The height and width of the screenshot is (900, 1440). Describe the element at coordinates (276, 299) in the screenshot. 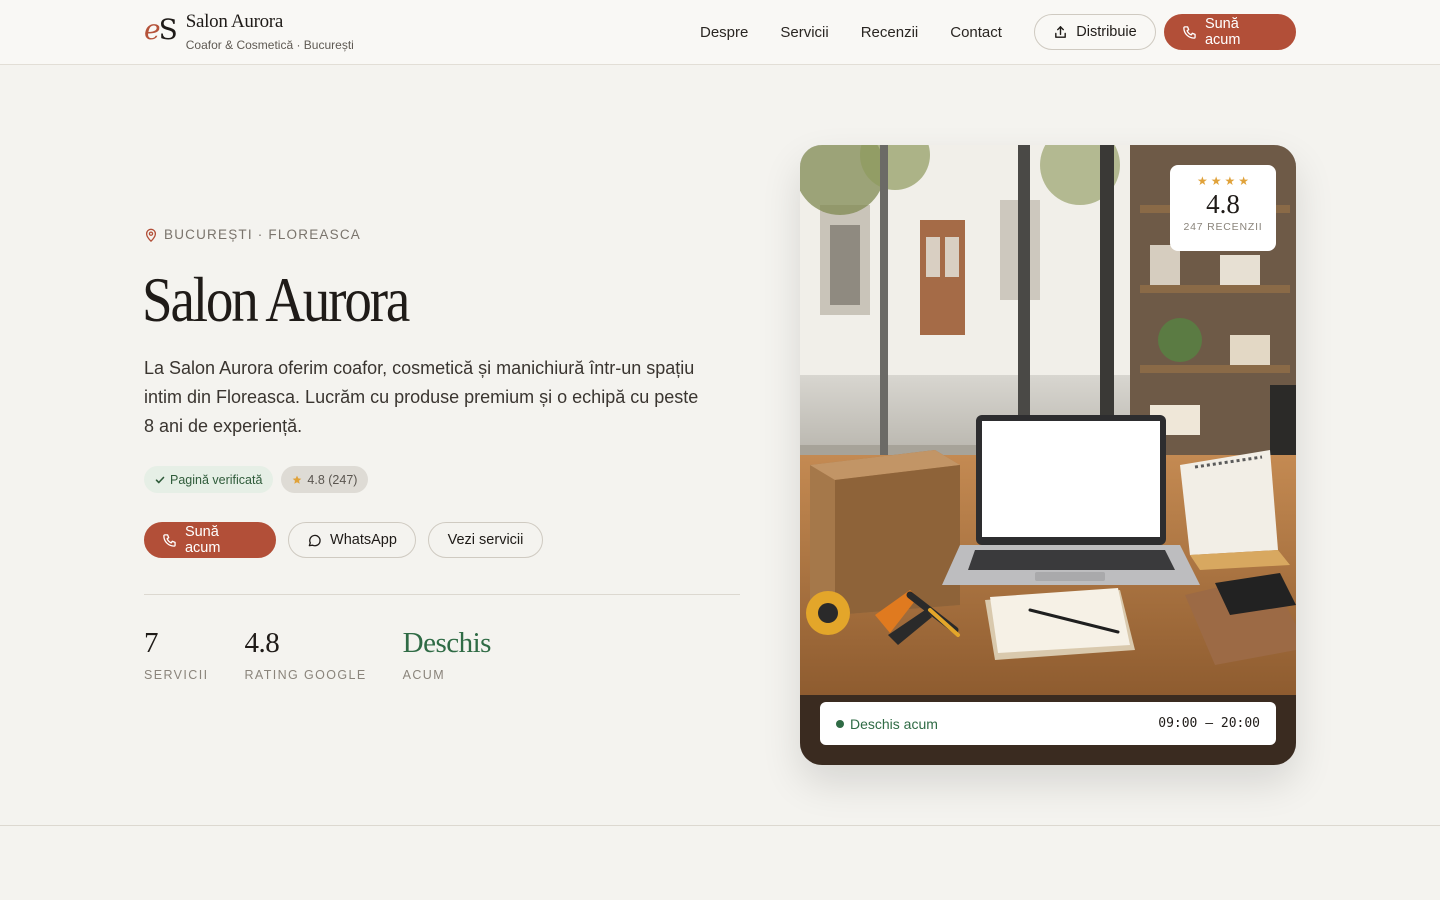

I see `page-title: Salon Aurora` at that location.